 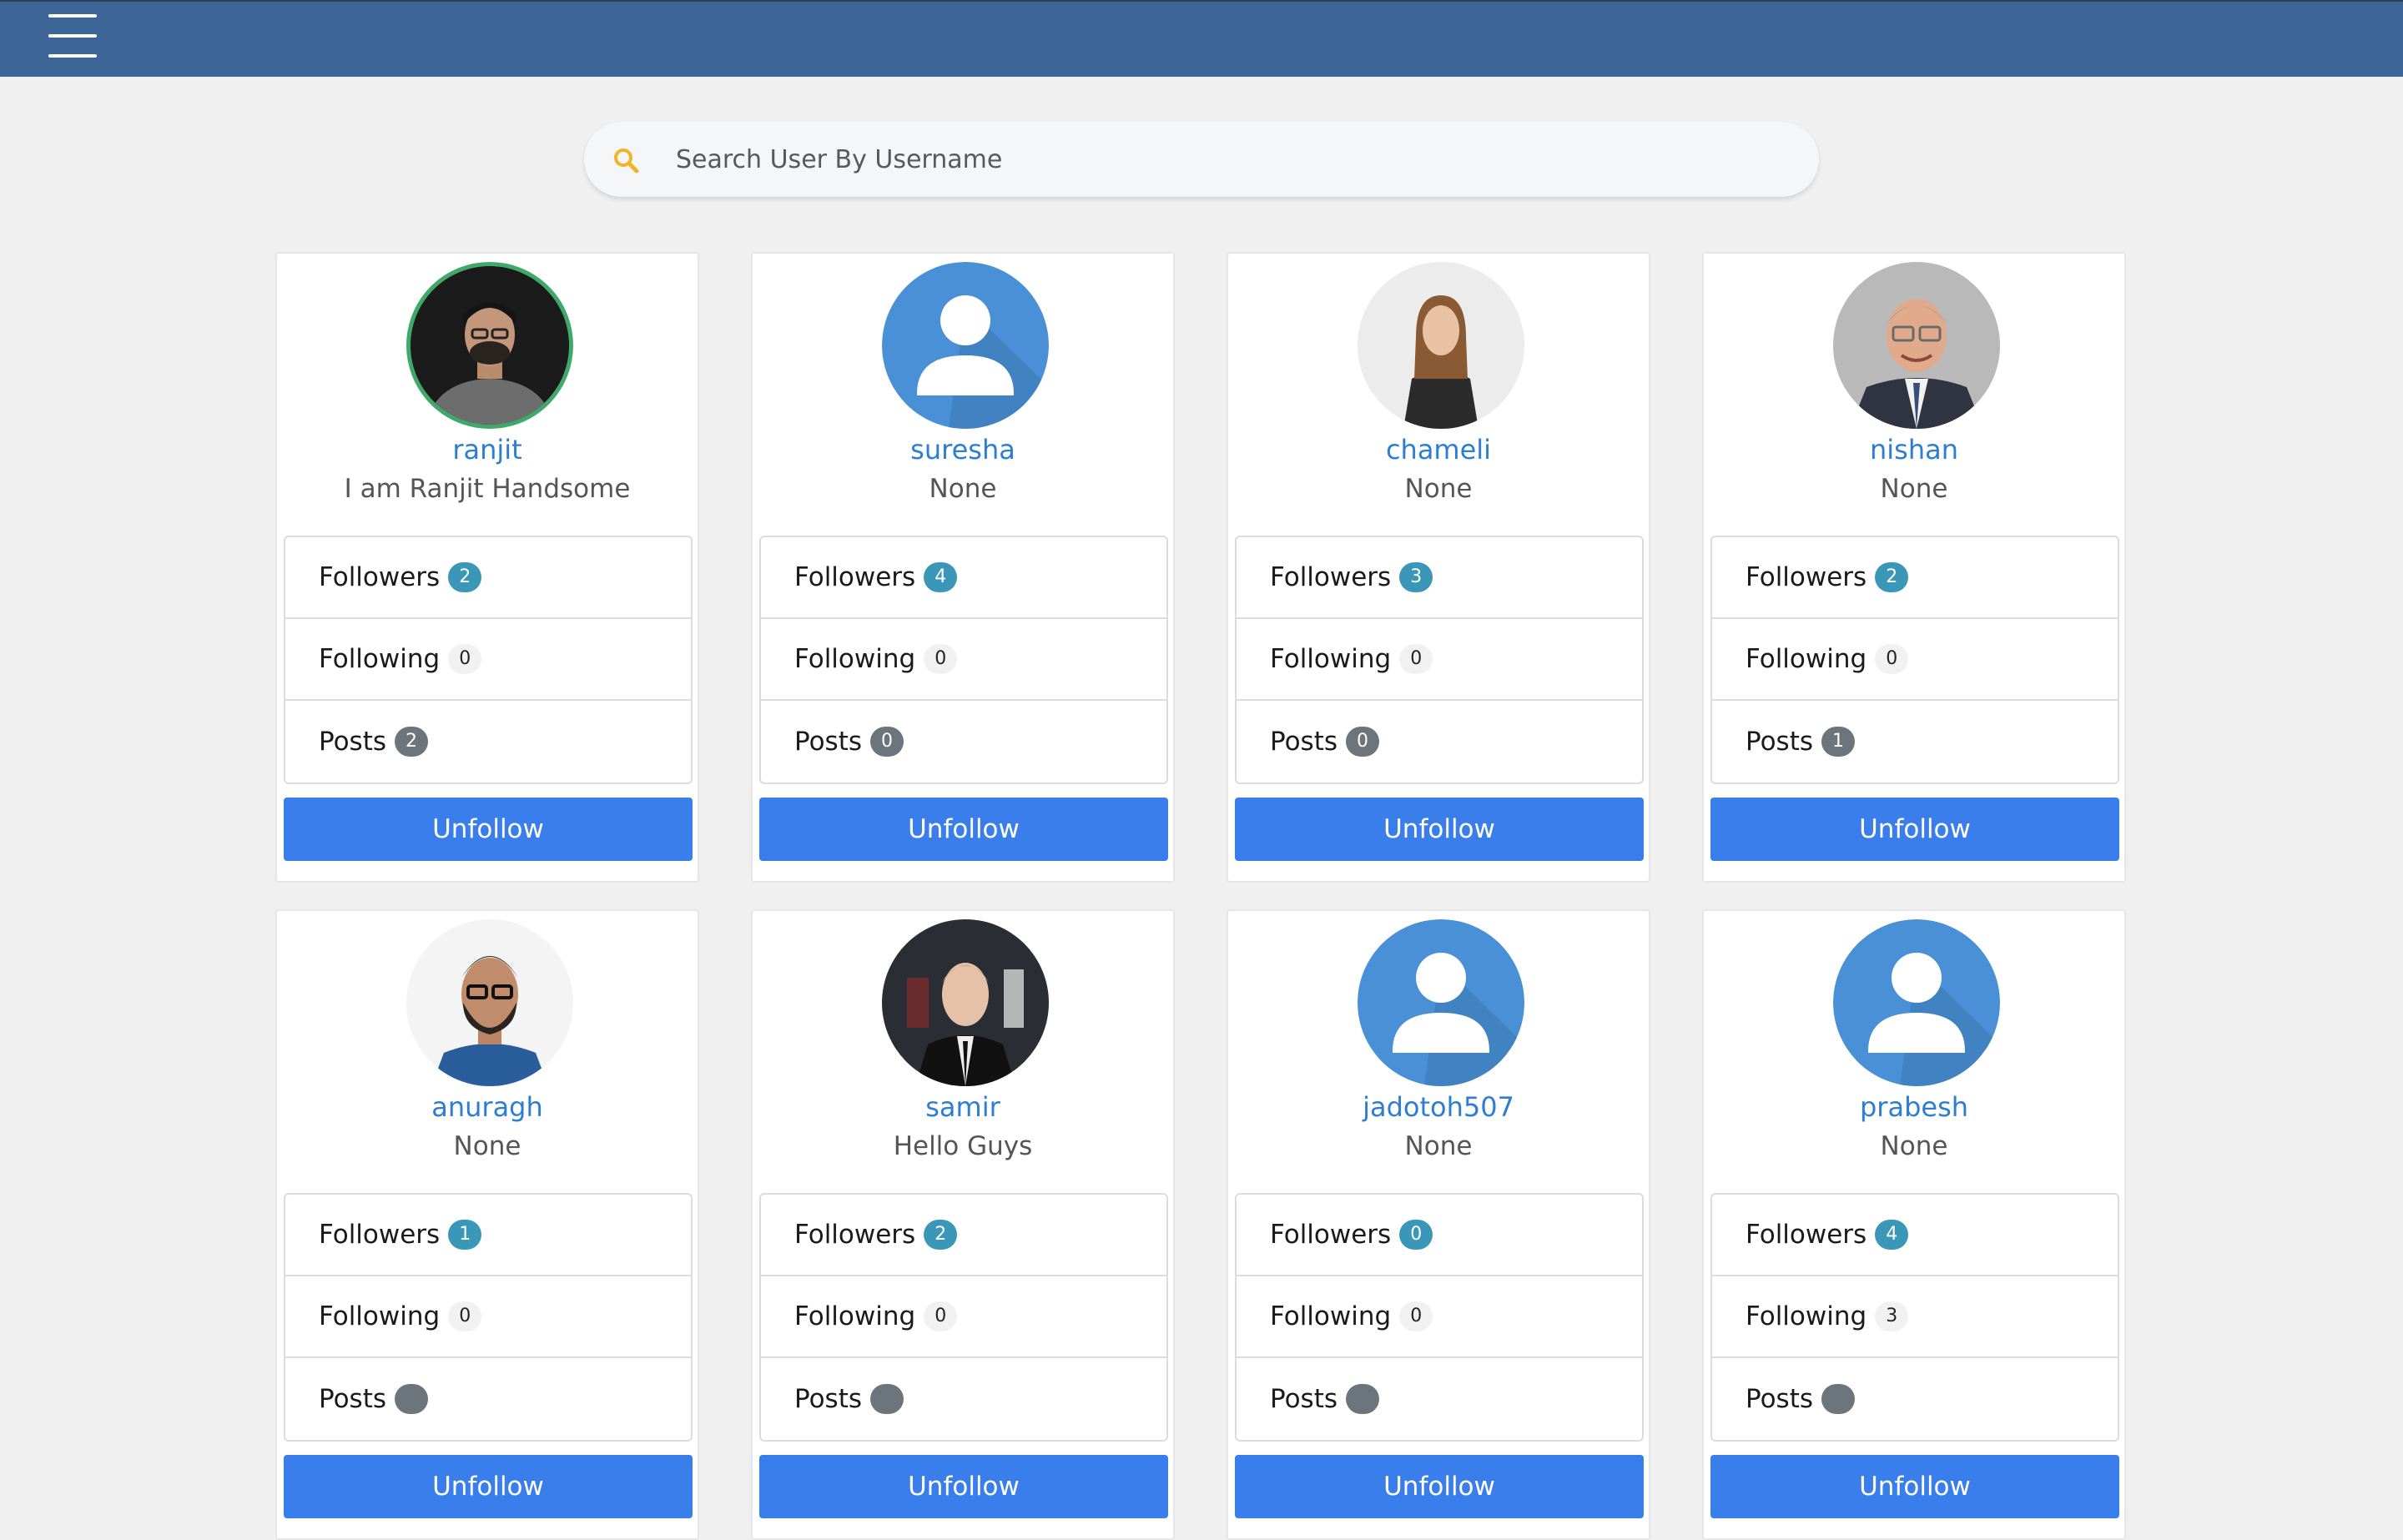 What do you see at coordinates (72, 37) in the screenshot?
I see `hamburger-menu-icon` at bounding box center [72, 37].